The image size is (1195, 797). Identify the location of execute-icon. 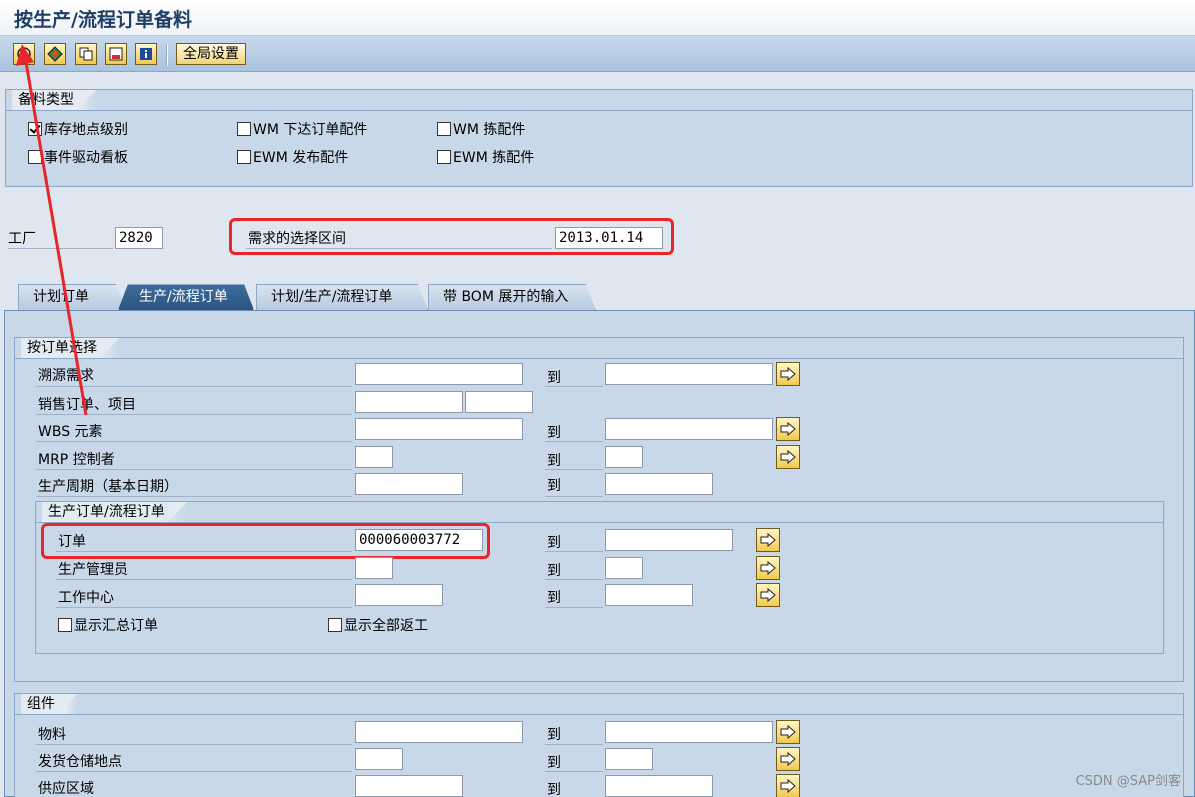
(24, 54).